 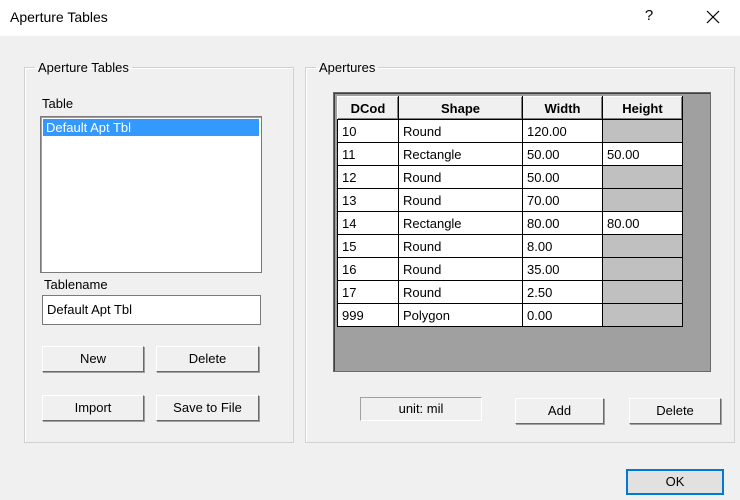 What do you see at coordinates (93, 408) in the screenshot?
I see `import-button: Import` at bounding box center [93, 408].